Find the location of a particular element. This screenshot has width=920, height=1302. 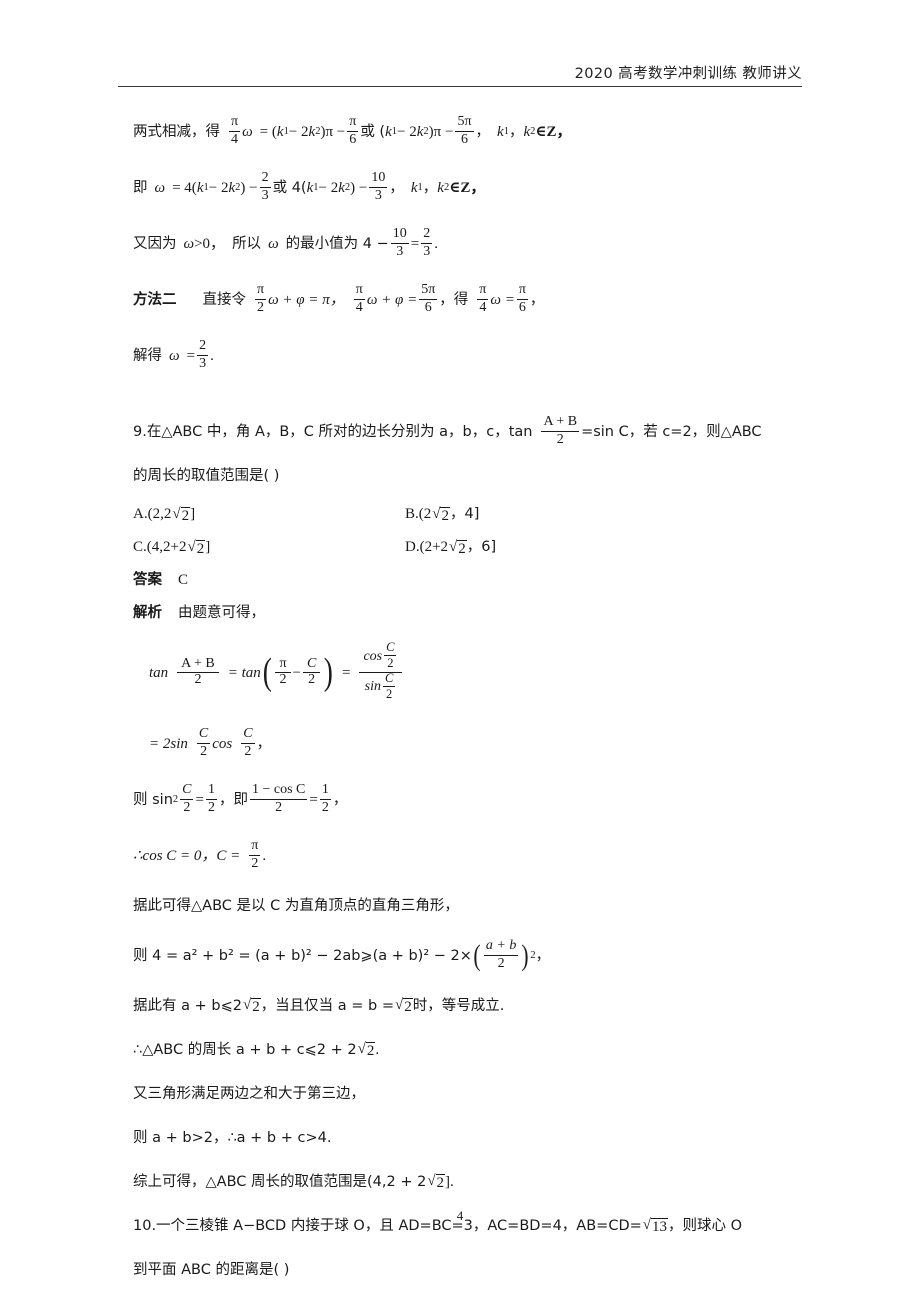

fraction-pi-2: π2 is located at coordinates (261, 298).